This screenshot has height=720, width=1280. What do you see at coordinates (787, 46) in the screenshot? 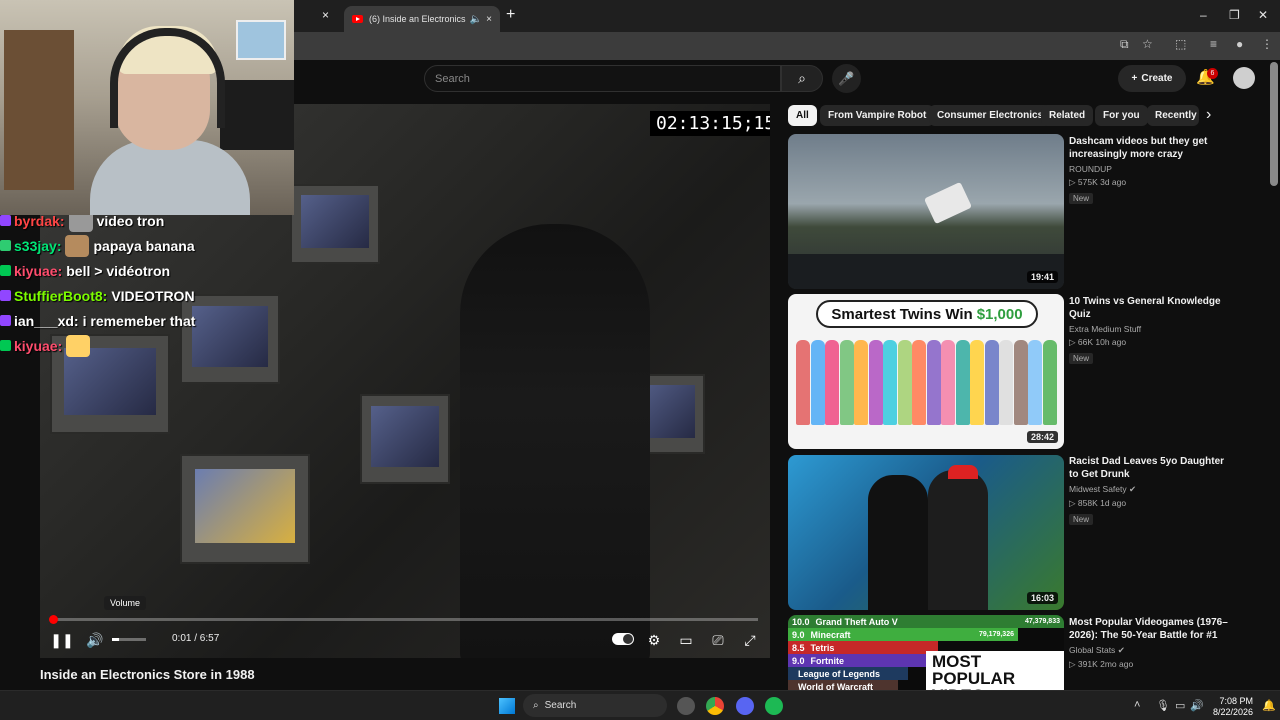
I see `address-bar` at bounding box center [787, 46].